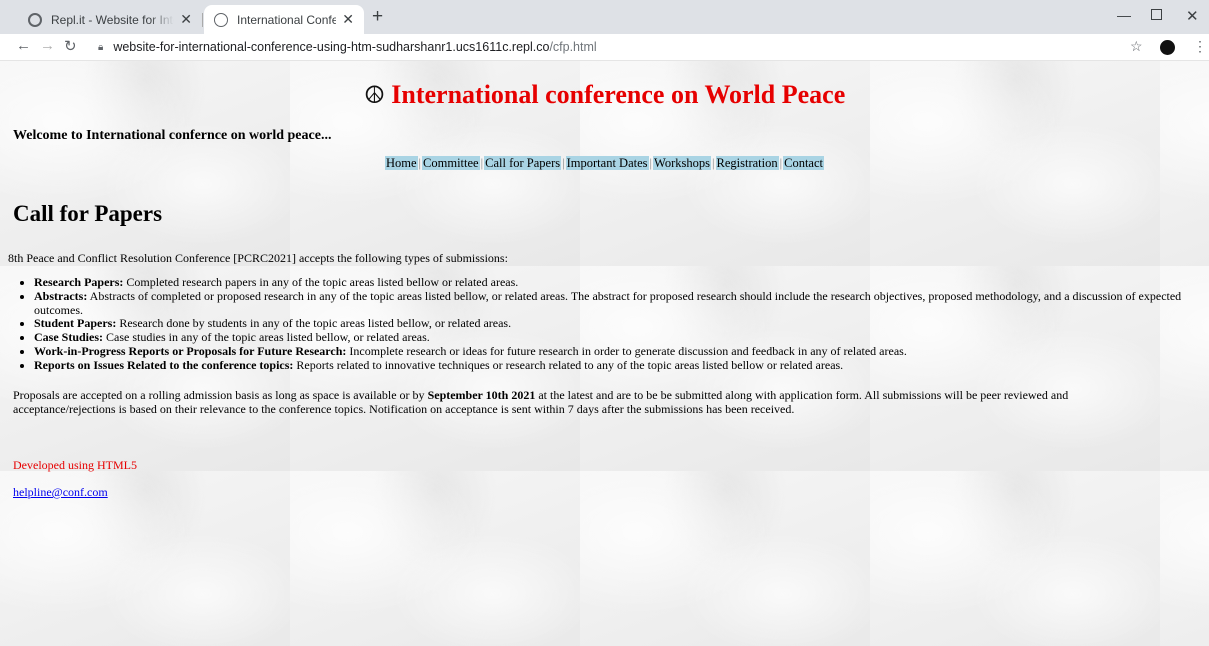  What do you see at coordinates (1156, 15) in the screenshot?
I see `restore-icon` at bounding box center [1156, 15].